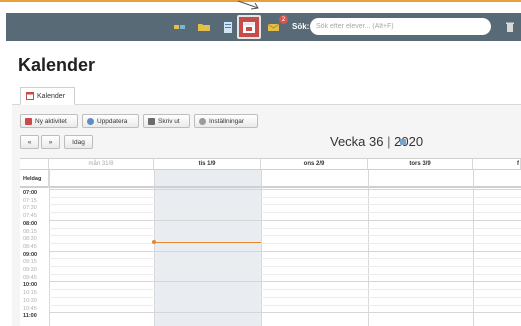  What do you see at coordinates (30, 223) in the screenshot?
I see `time-label: 08:00` at bounding box center [30, 223].